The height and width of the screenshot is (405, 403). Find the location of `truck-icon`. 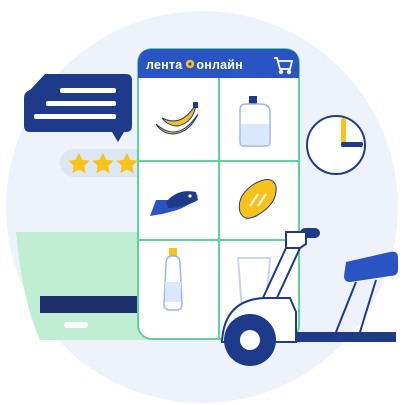

truck-icon is located at coordinates (80, 286).